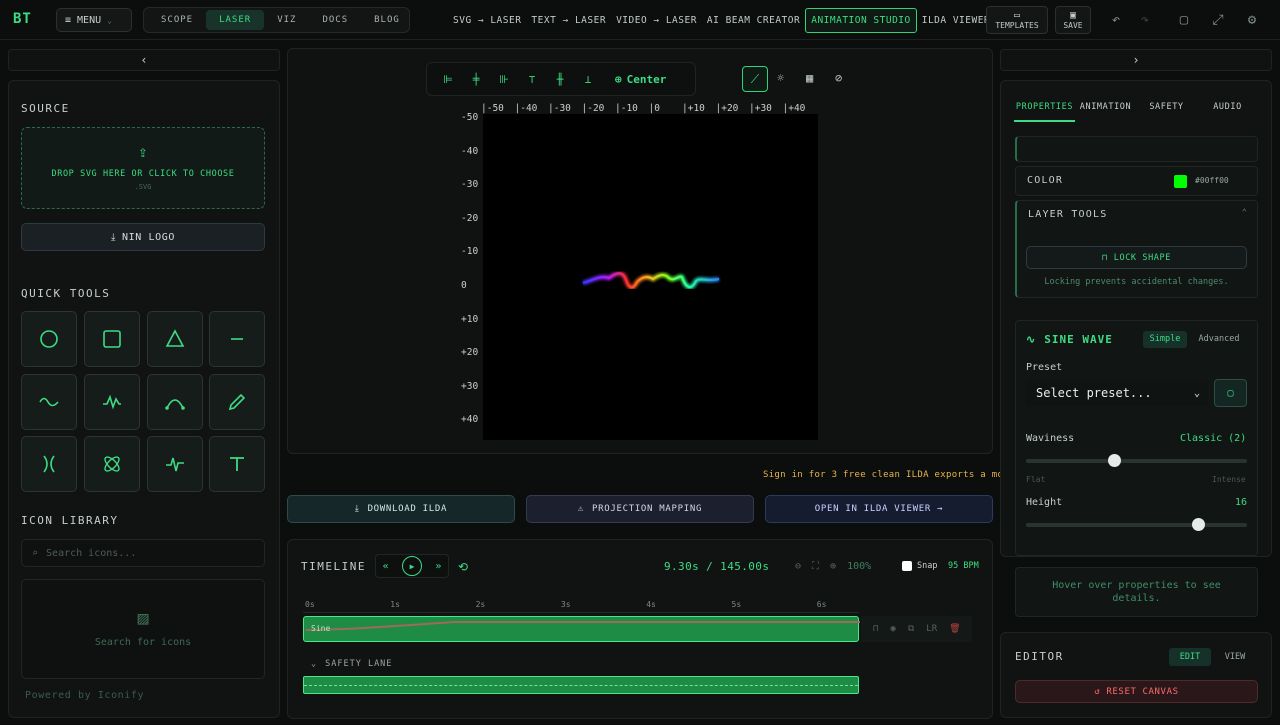 The height and width of the screenshot is (725, 1280). I want to click on trash-icon: 🗑, so click(954, 629).